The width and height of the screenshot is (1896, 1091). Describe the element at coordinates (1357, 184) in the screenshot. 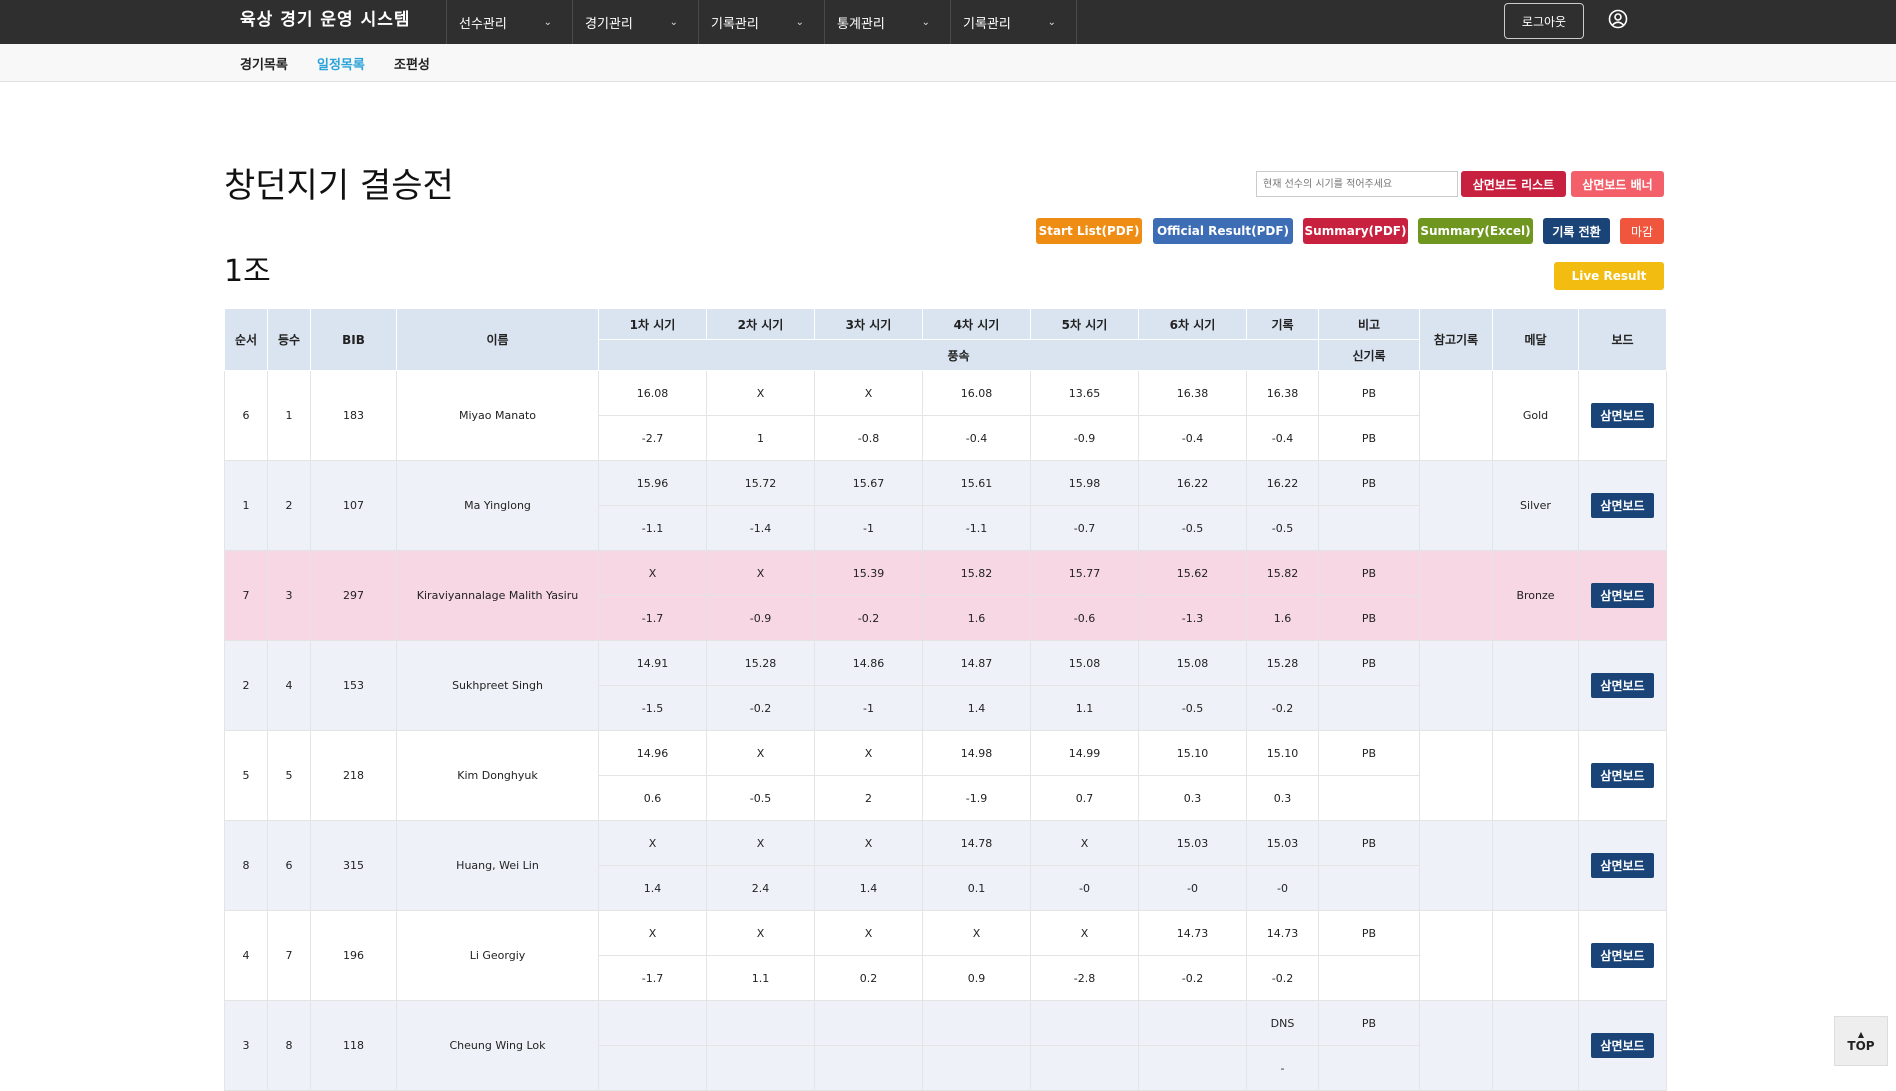

I see `attempt-input` at that location.